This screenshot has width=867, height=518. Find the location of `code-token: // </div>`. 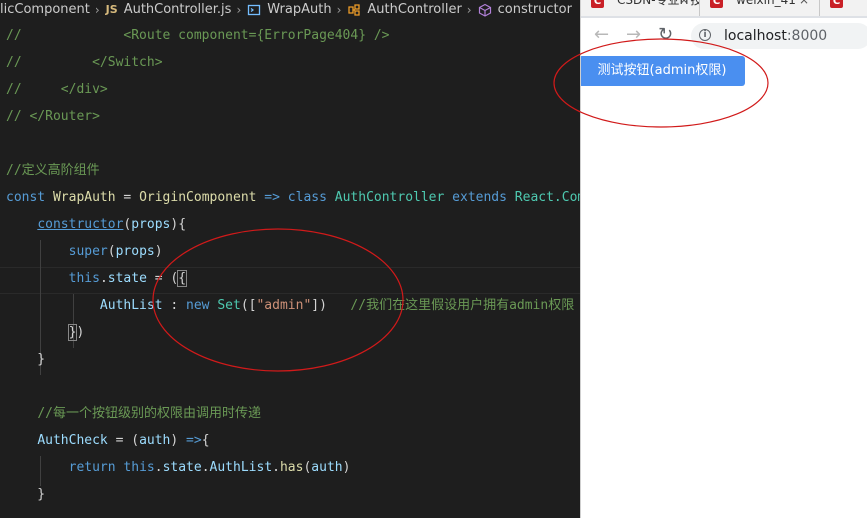

code-token: // </div> is located at coordinates (57, 89).